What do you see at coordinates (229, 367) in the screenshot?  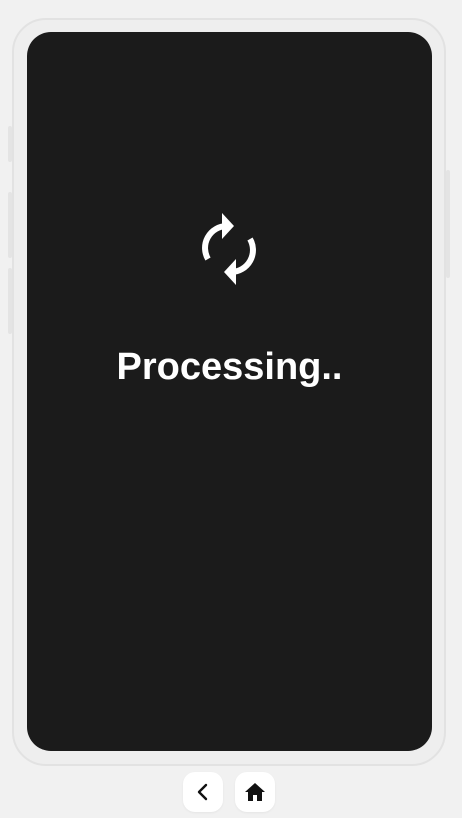 I see `processing-status-text: Processing..` at bounding box center [229, 367].